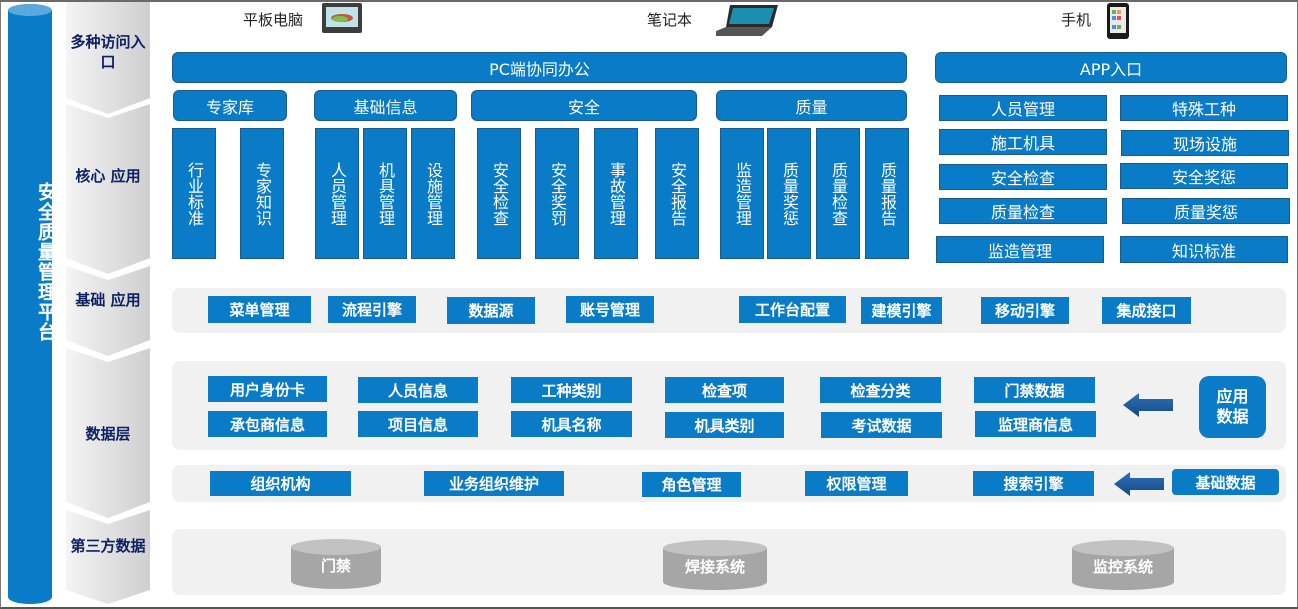  Describe the element at coordinates (280, 483) in the screenshot. I see `base-data-chip: 组织机构` at that location.